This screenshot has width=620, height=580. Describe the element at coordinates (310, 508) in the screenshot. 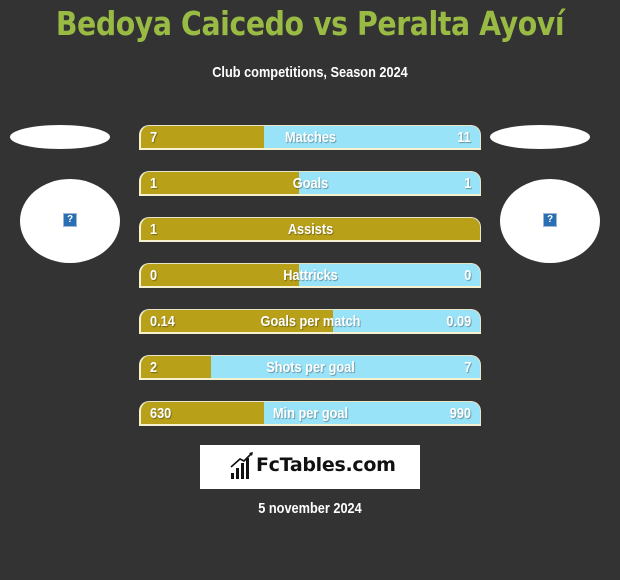

I see `report-date: 5 november 2024` at that location.